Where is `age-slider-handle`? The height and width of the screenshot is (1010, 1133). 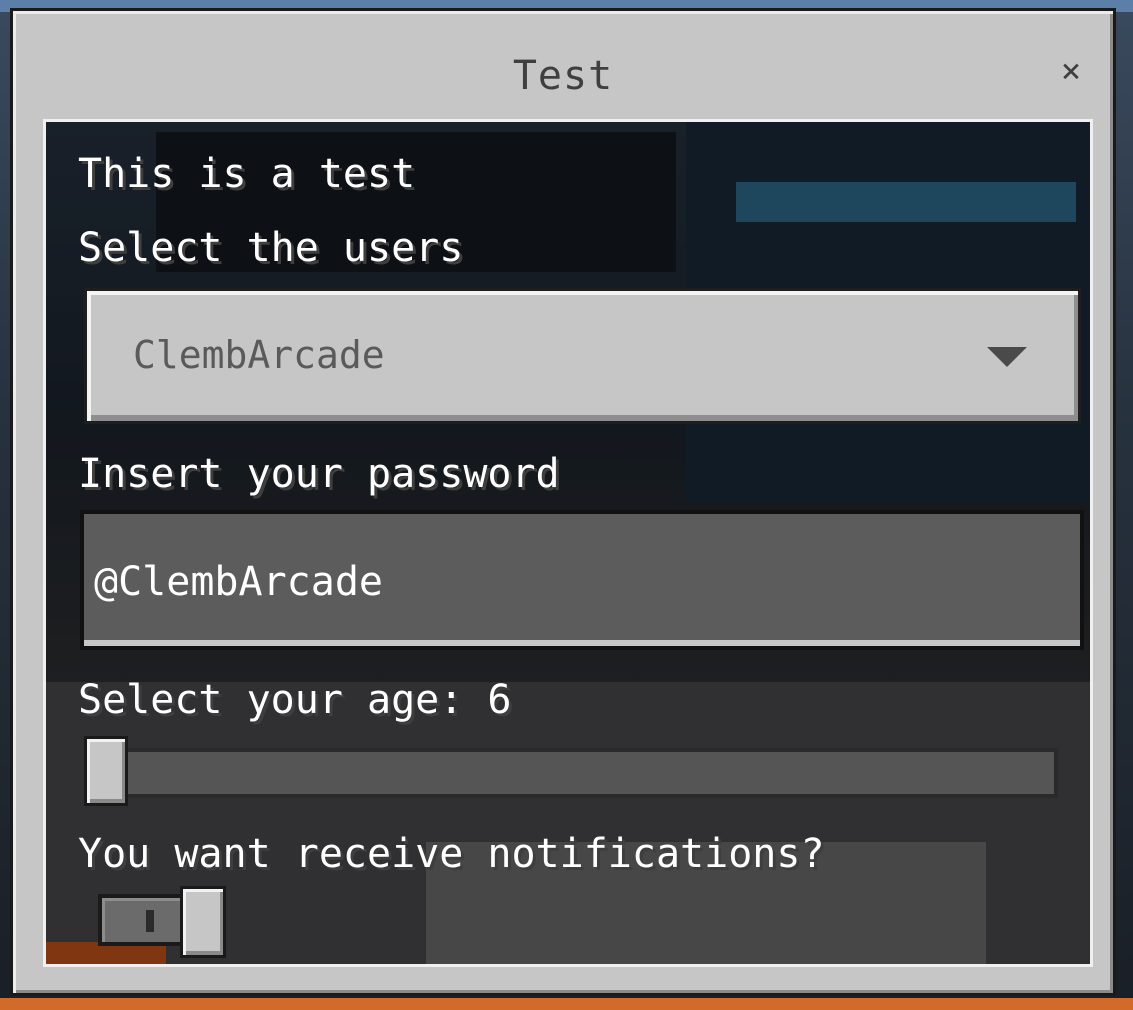 age-slider-handle is located at coordinates (106, 771).